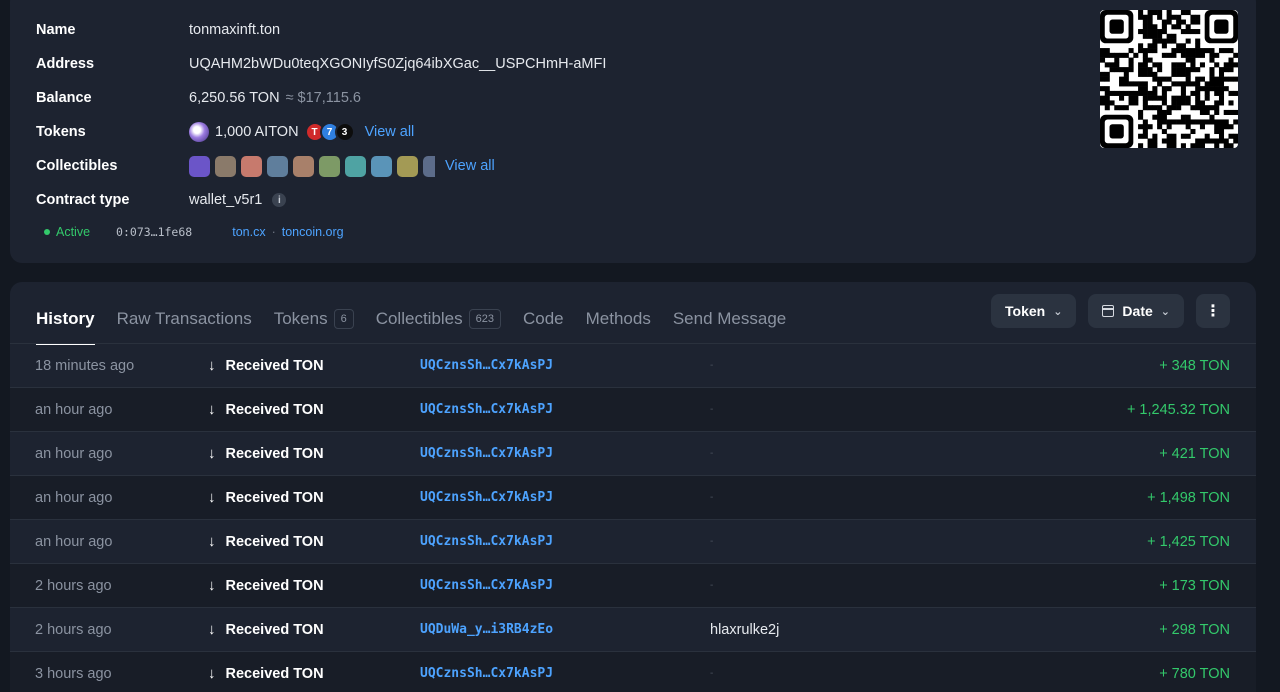 This screenshot has width=1280, height=692. I want to click on collectibles-count-badge: 623, so click(484, 319).